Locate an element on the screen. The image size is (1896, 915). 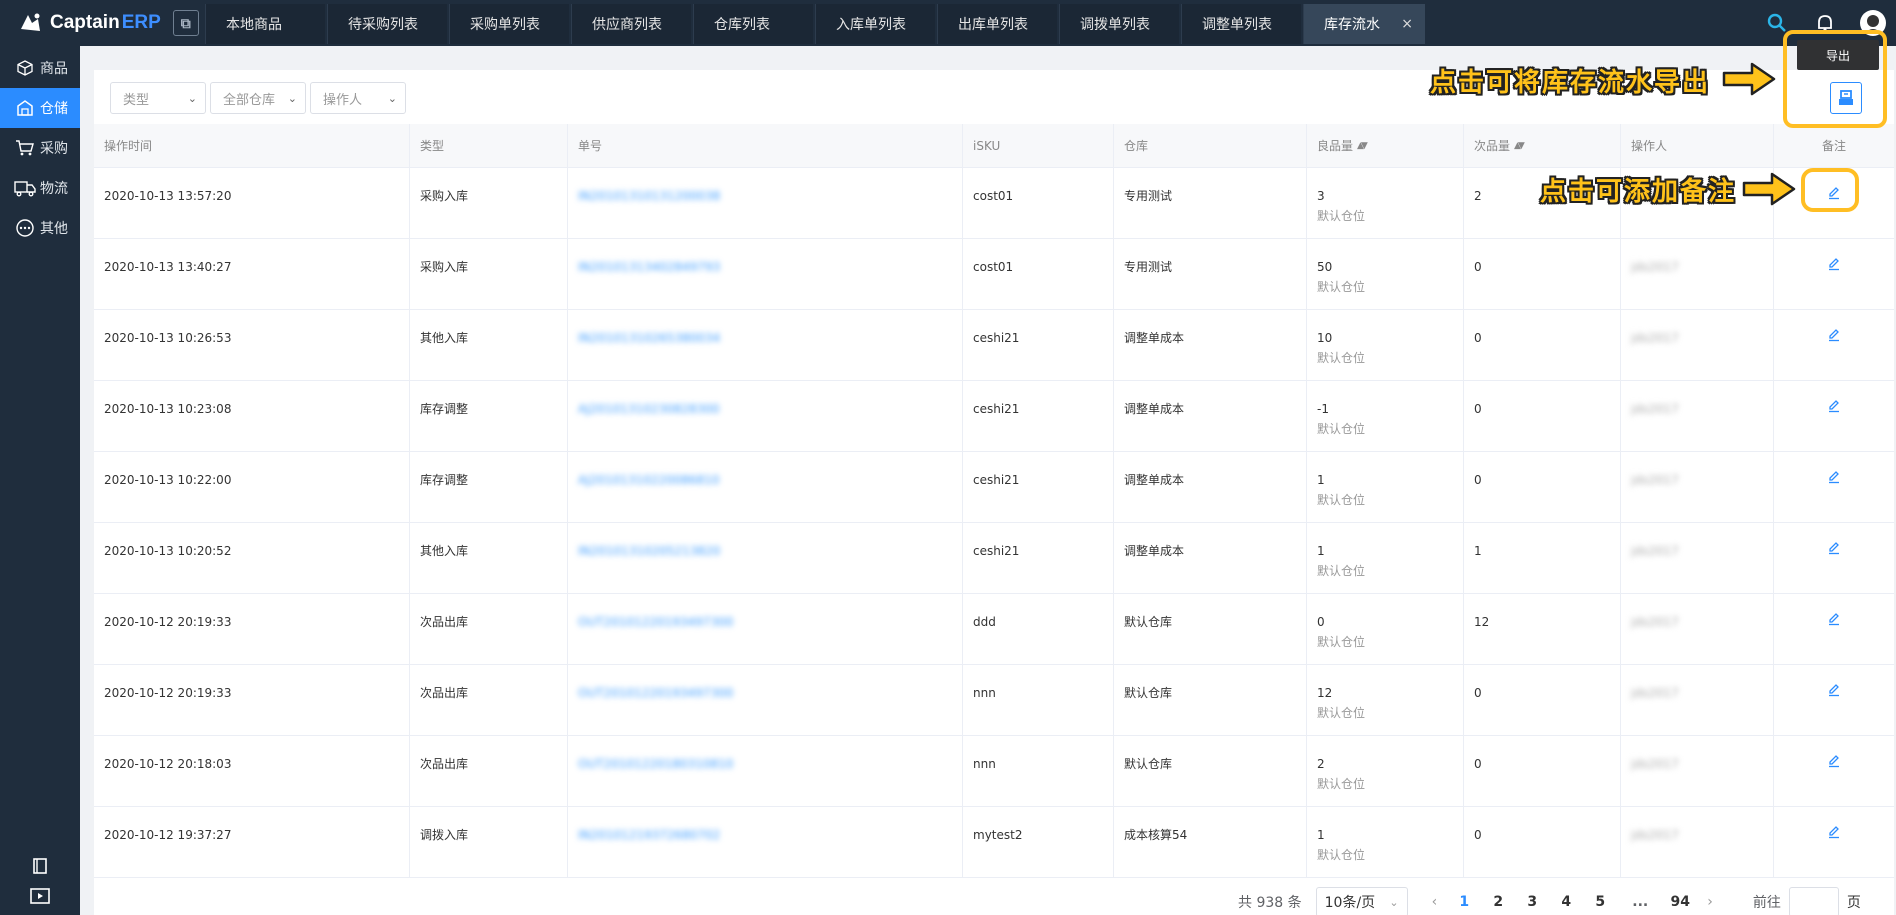
cell-order-value: IN20101313402849793 is located at coordinates (649, 267).